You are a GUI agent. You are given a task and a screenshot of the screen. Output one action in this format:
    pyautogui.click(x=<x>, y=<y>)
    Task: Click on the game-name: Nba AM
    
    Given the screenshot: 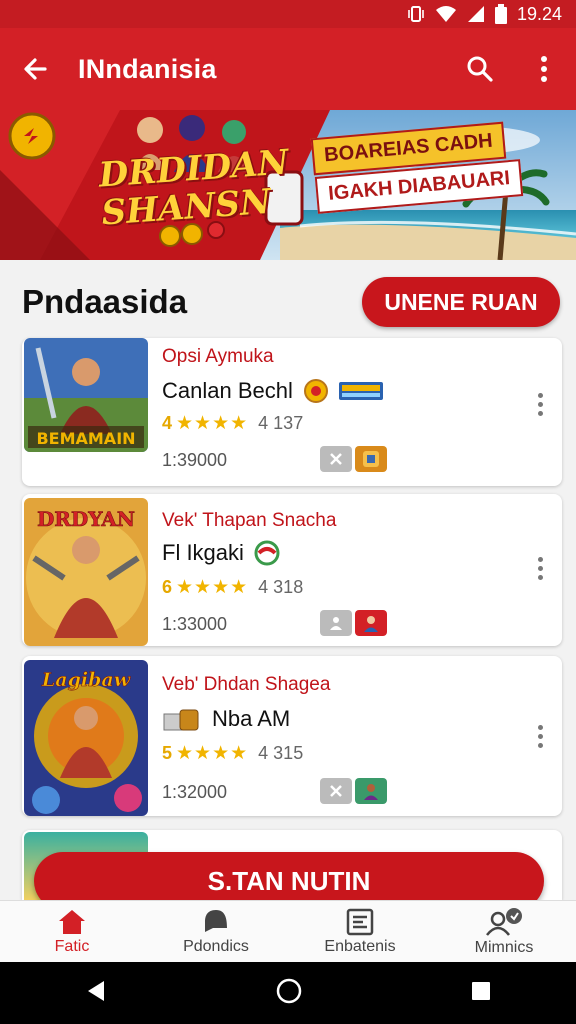 What is the action you would take?
    pyautogui.click(x=251, y=718)
    